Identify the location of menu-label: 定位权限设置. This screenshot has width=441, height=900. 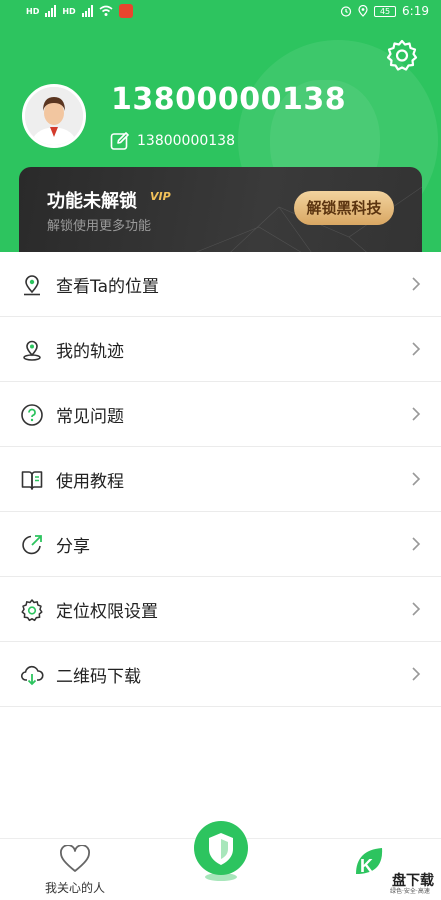
(107, 612).